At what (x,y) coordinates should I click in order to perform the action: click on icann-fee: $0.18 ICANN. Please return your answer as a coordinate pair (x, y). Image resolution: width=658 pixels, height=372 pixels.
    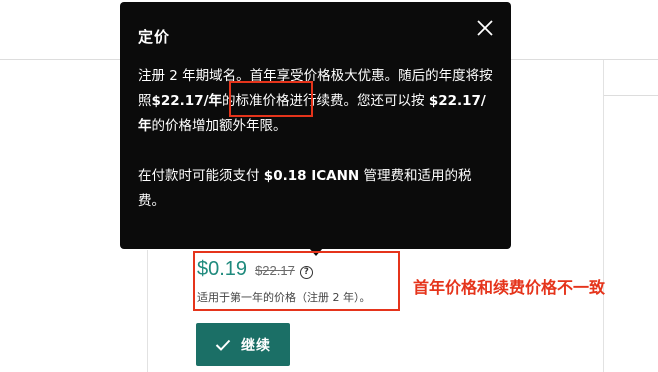
    Looking at the image, I should click on (311, 176).